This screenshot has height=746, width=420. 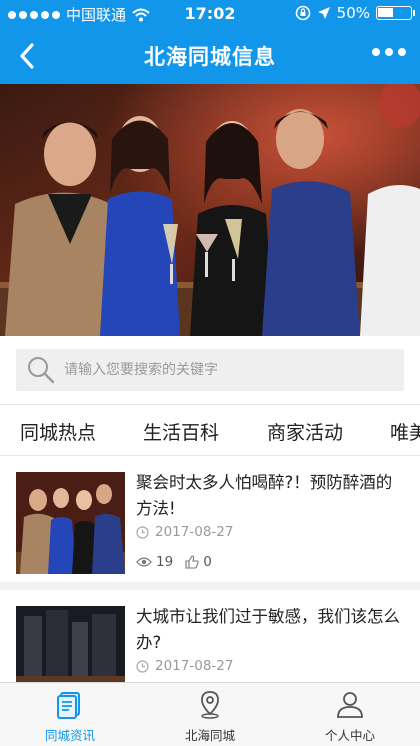 I want to click on navbar: 北海同城信息, so click(x=210, y=56).